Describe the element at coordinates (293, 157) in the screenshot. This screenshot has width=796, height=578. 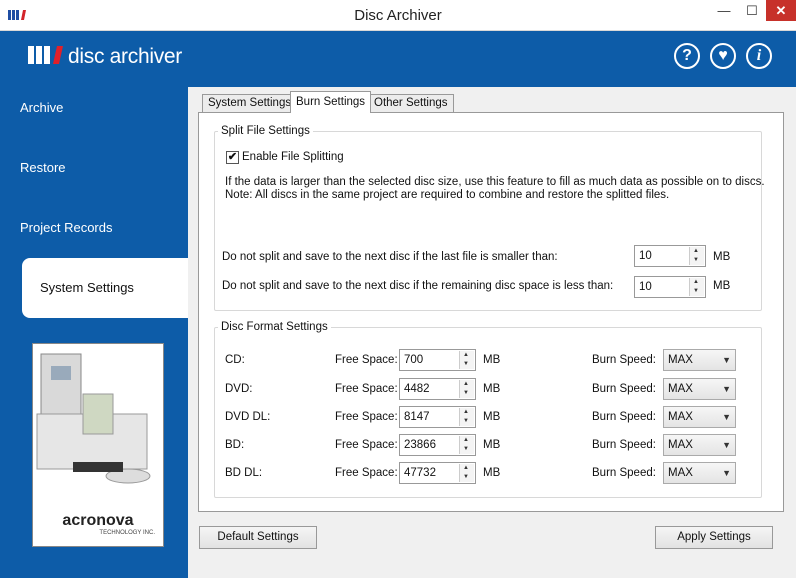
I see `enable-splitting-label: Enable File Splitting` at that location.